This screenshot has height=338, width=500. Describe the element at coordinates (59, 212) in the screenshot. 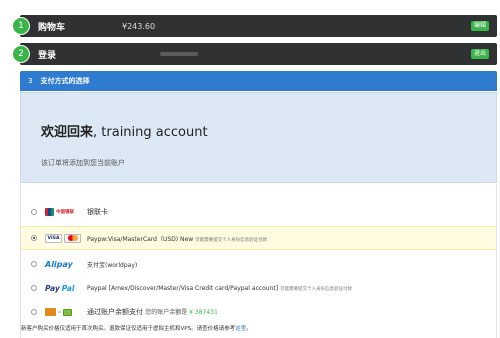

I see `unionpay-logo-icon: 中国银联` at that location.